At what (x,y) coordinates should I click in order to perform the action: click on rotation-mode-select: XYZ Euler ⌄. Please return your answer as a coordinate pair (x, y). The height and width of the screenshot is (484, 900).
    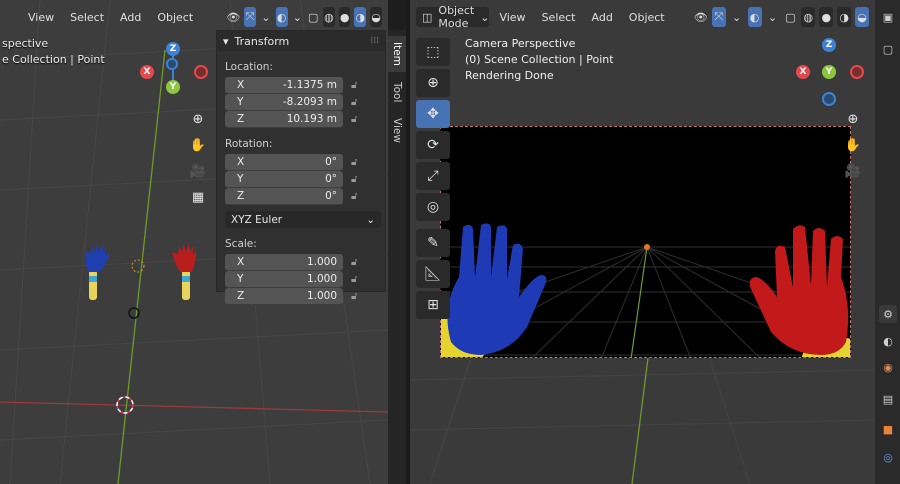
    Looking at the image, I should click on (303, 219).